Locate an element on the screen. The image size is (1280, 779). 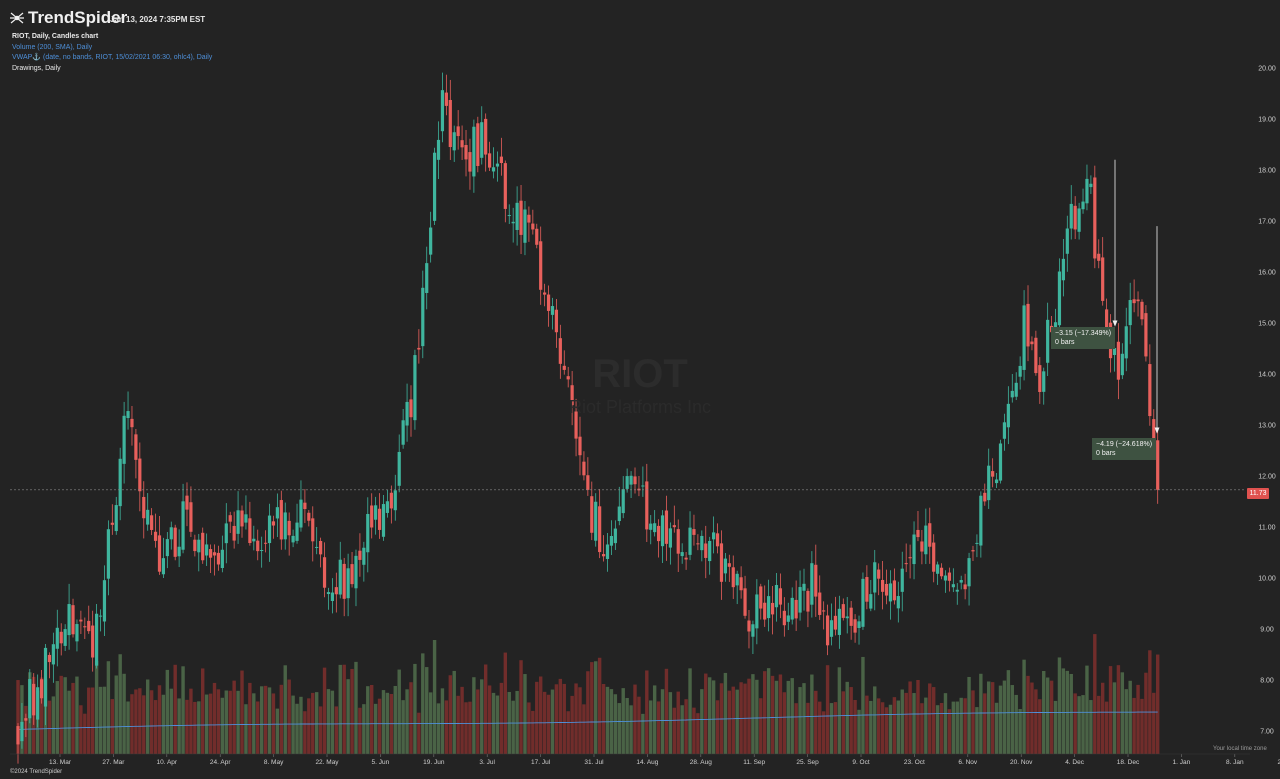
y-tick-label: 15.00 is located at coordinates (1267, 324).